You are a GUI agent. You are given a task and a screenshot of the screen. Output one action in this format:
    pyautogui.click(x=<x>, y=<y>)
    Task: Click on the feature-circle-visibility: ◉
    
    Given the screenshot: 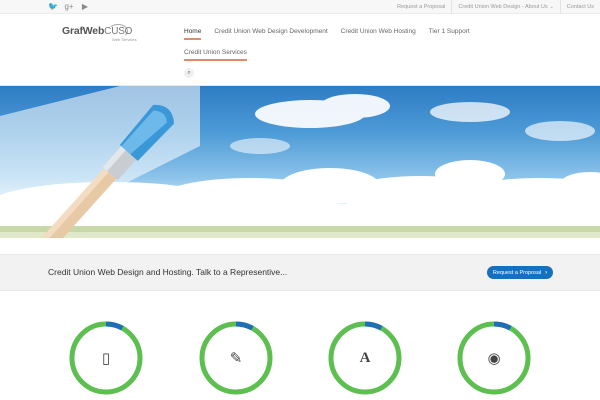 What is the action you would take?
    pyautogui.click(x=494, y=358)
    